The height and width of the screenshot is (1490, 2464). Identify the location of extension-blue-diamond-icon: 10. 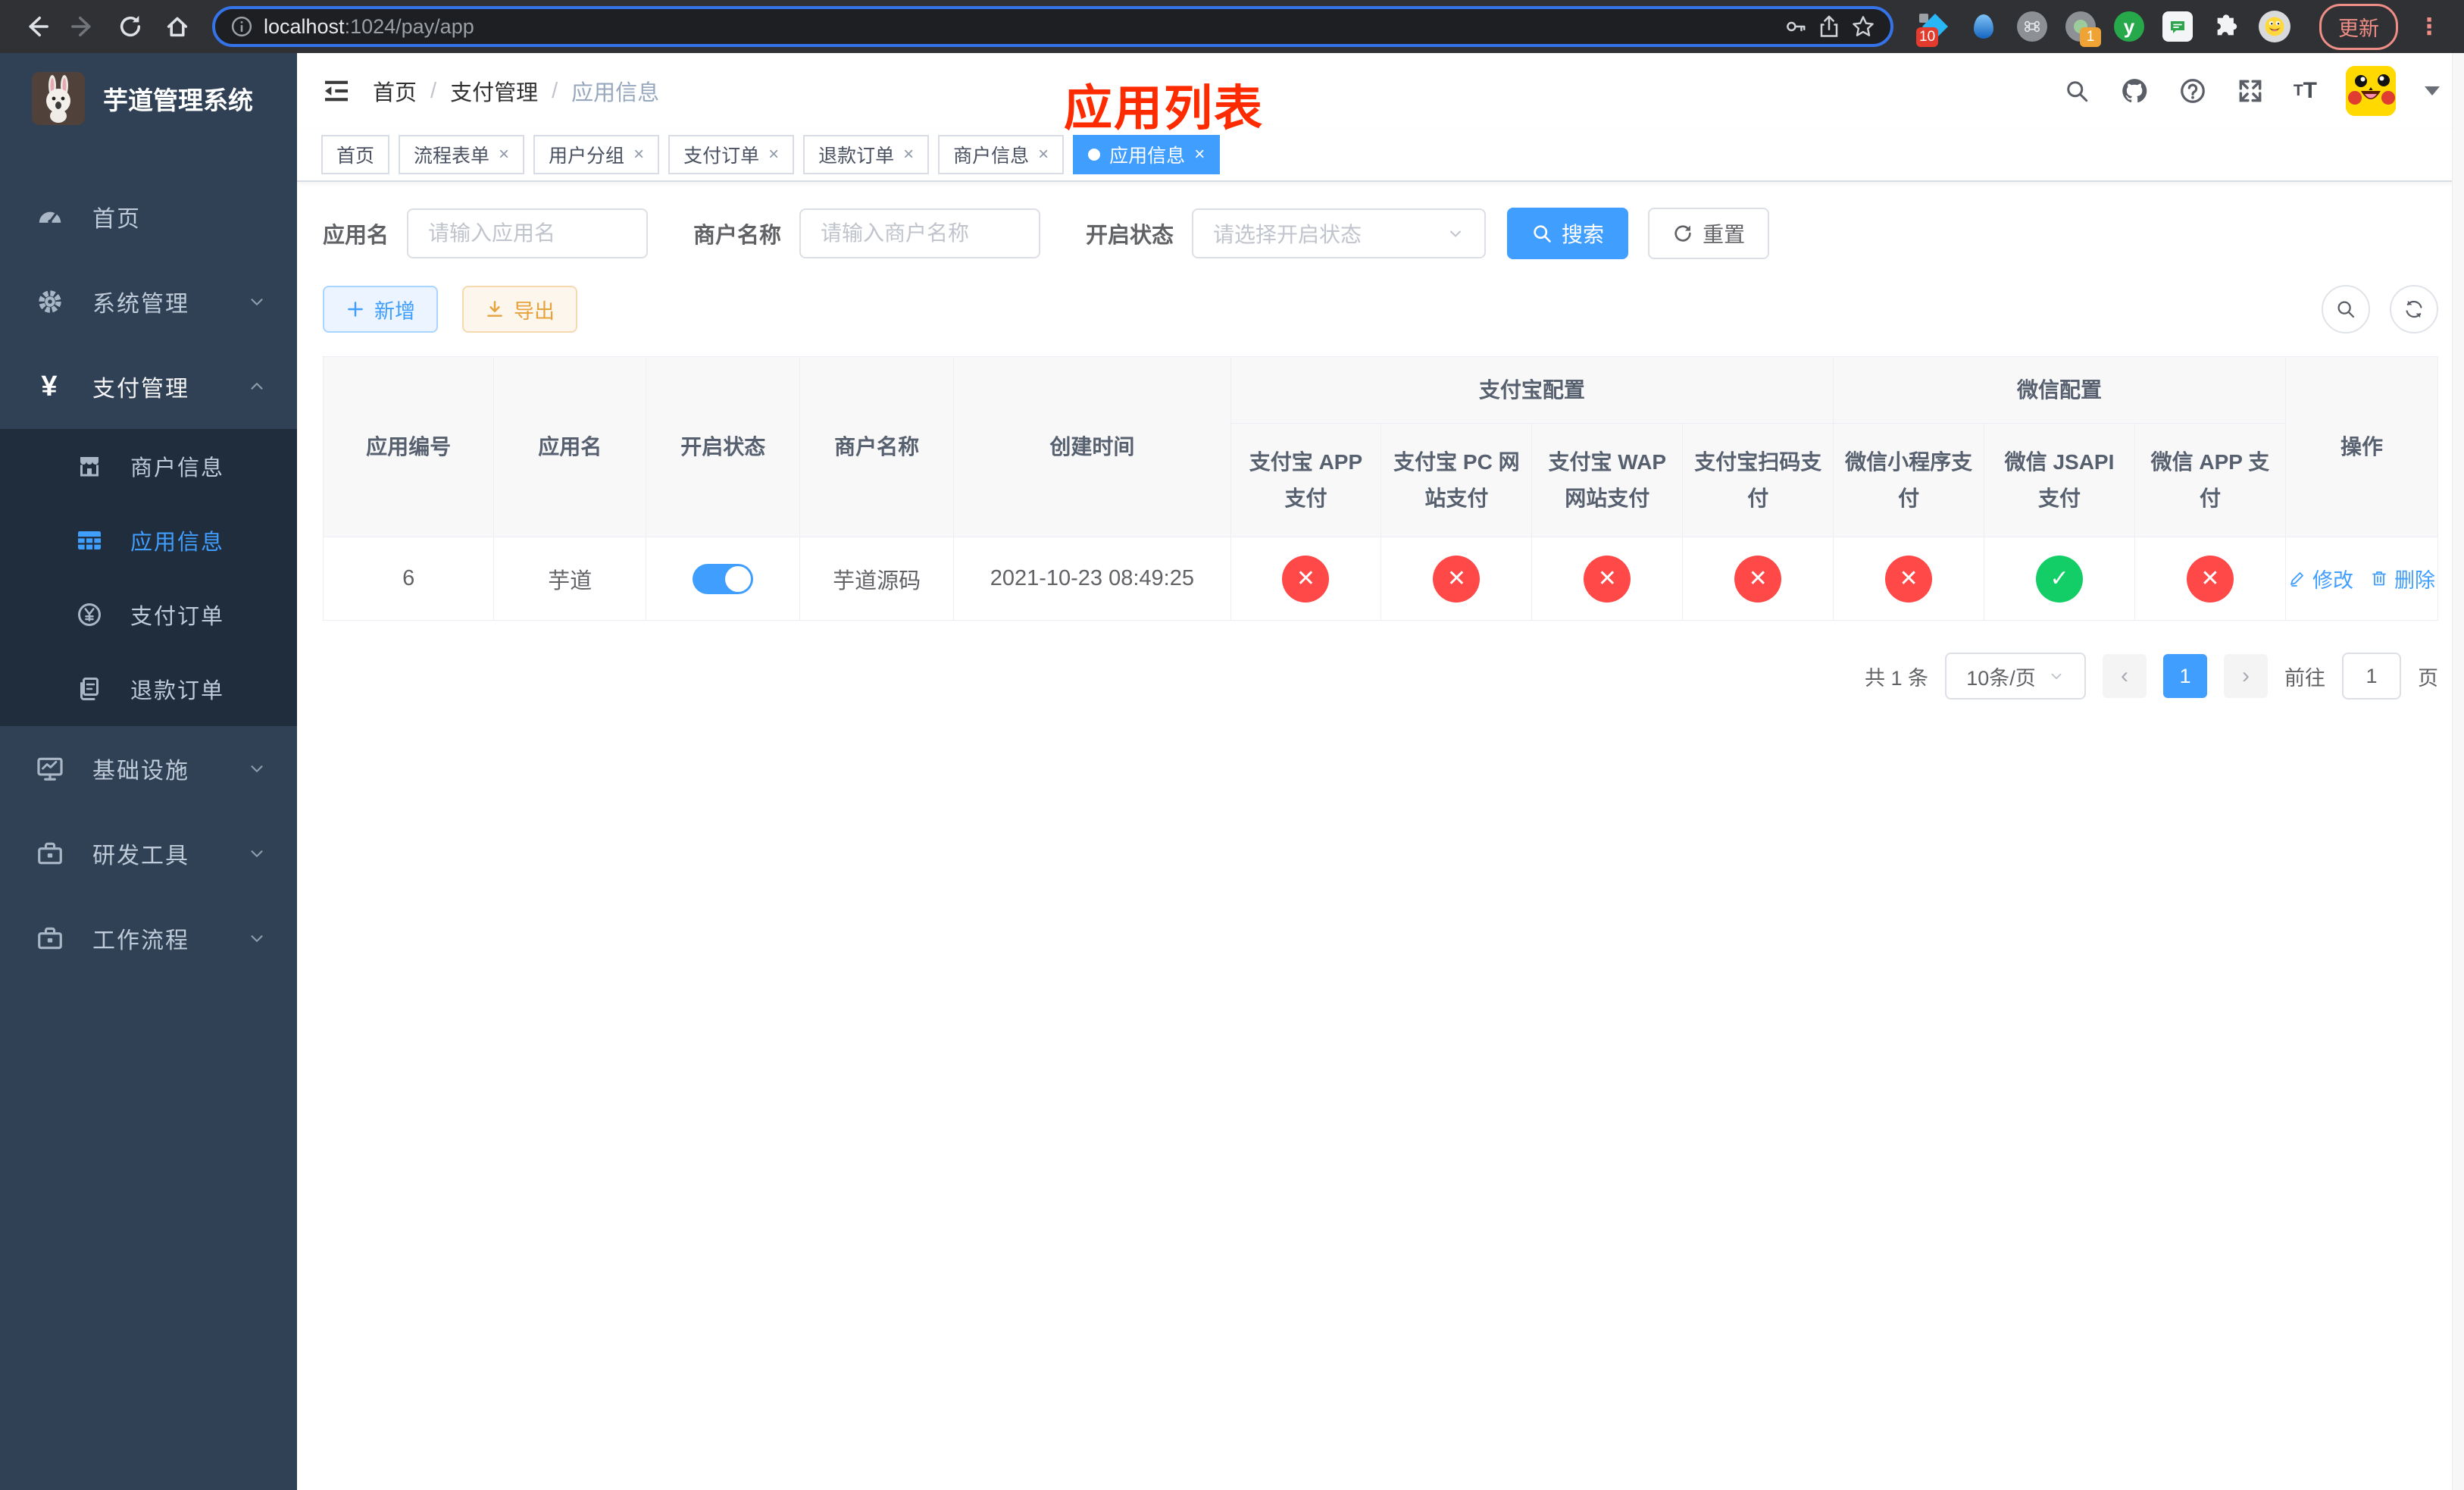
(1933, 29).